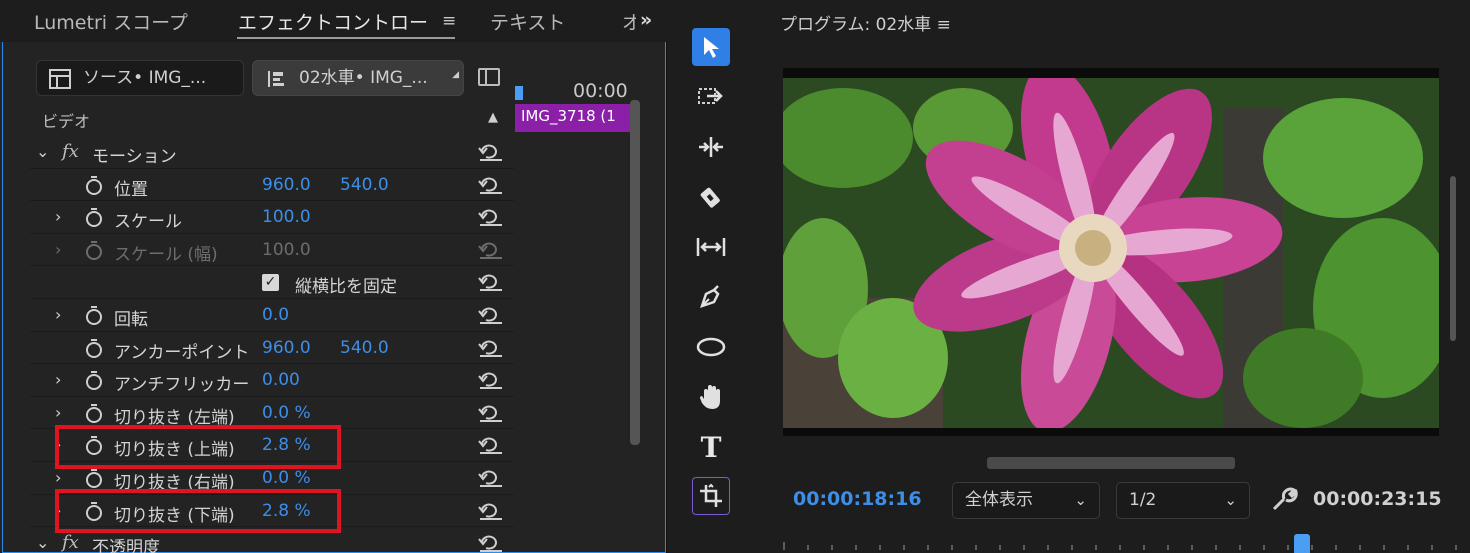 The width and height of the screenshot is (1470, 553). I want to click on more-tabs-icon: », so click(646, 20).